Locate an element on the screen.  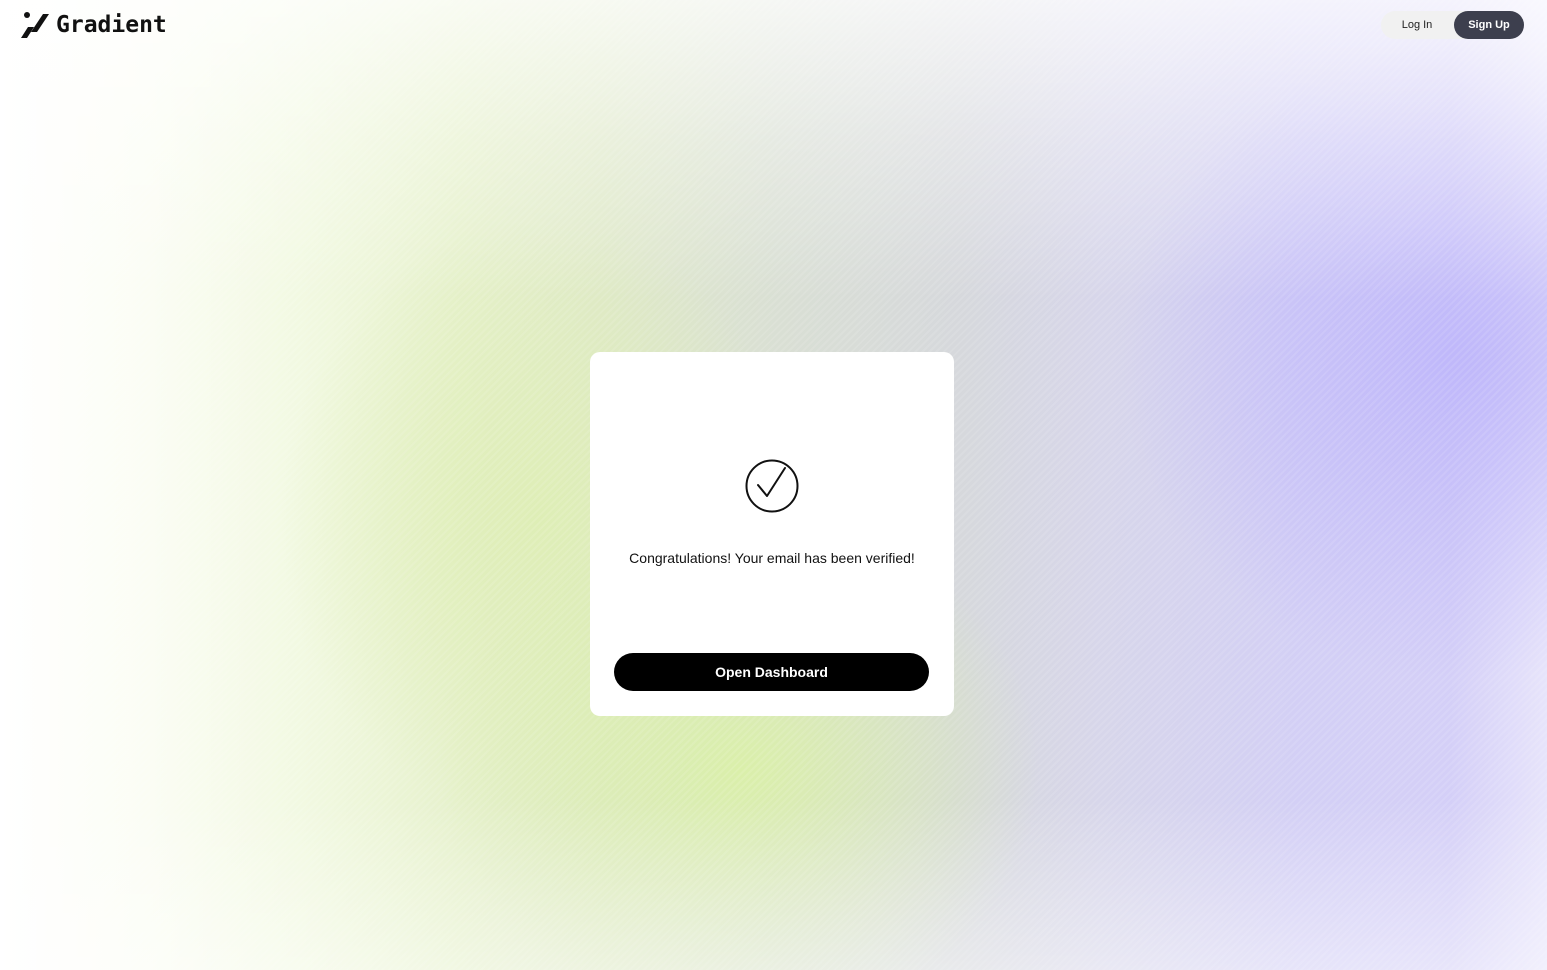
login-button: Log In is located at coordinates (1417, 25).